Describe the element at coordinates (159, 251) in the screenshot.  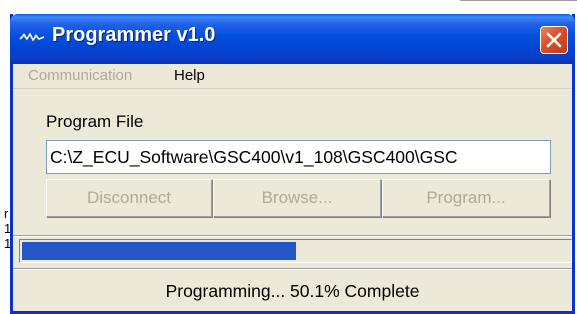
I see `progress-fill` at that location.